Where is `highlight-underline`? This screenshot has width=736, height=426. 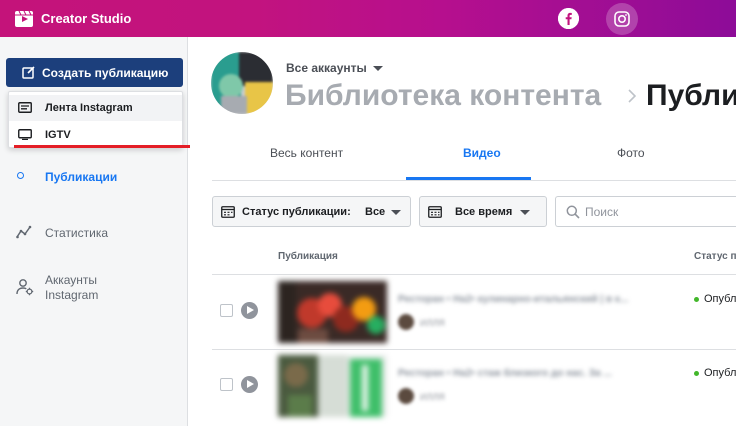 highlight-underline is located at coordinates (102, 146).